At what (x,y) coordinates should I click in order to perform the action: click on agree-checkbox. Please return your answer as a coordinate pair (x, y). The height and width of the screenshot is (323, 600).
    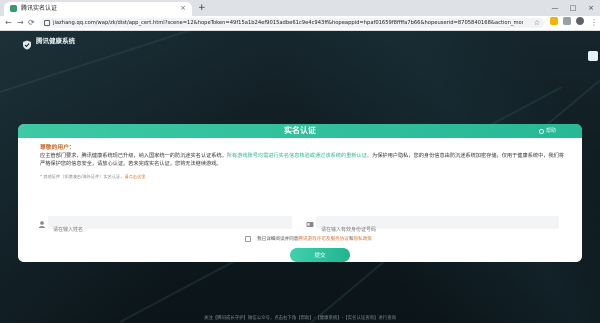
    Looking at the image, I should click on (248, 239).